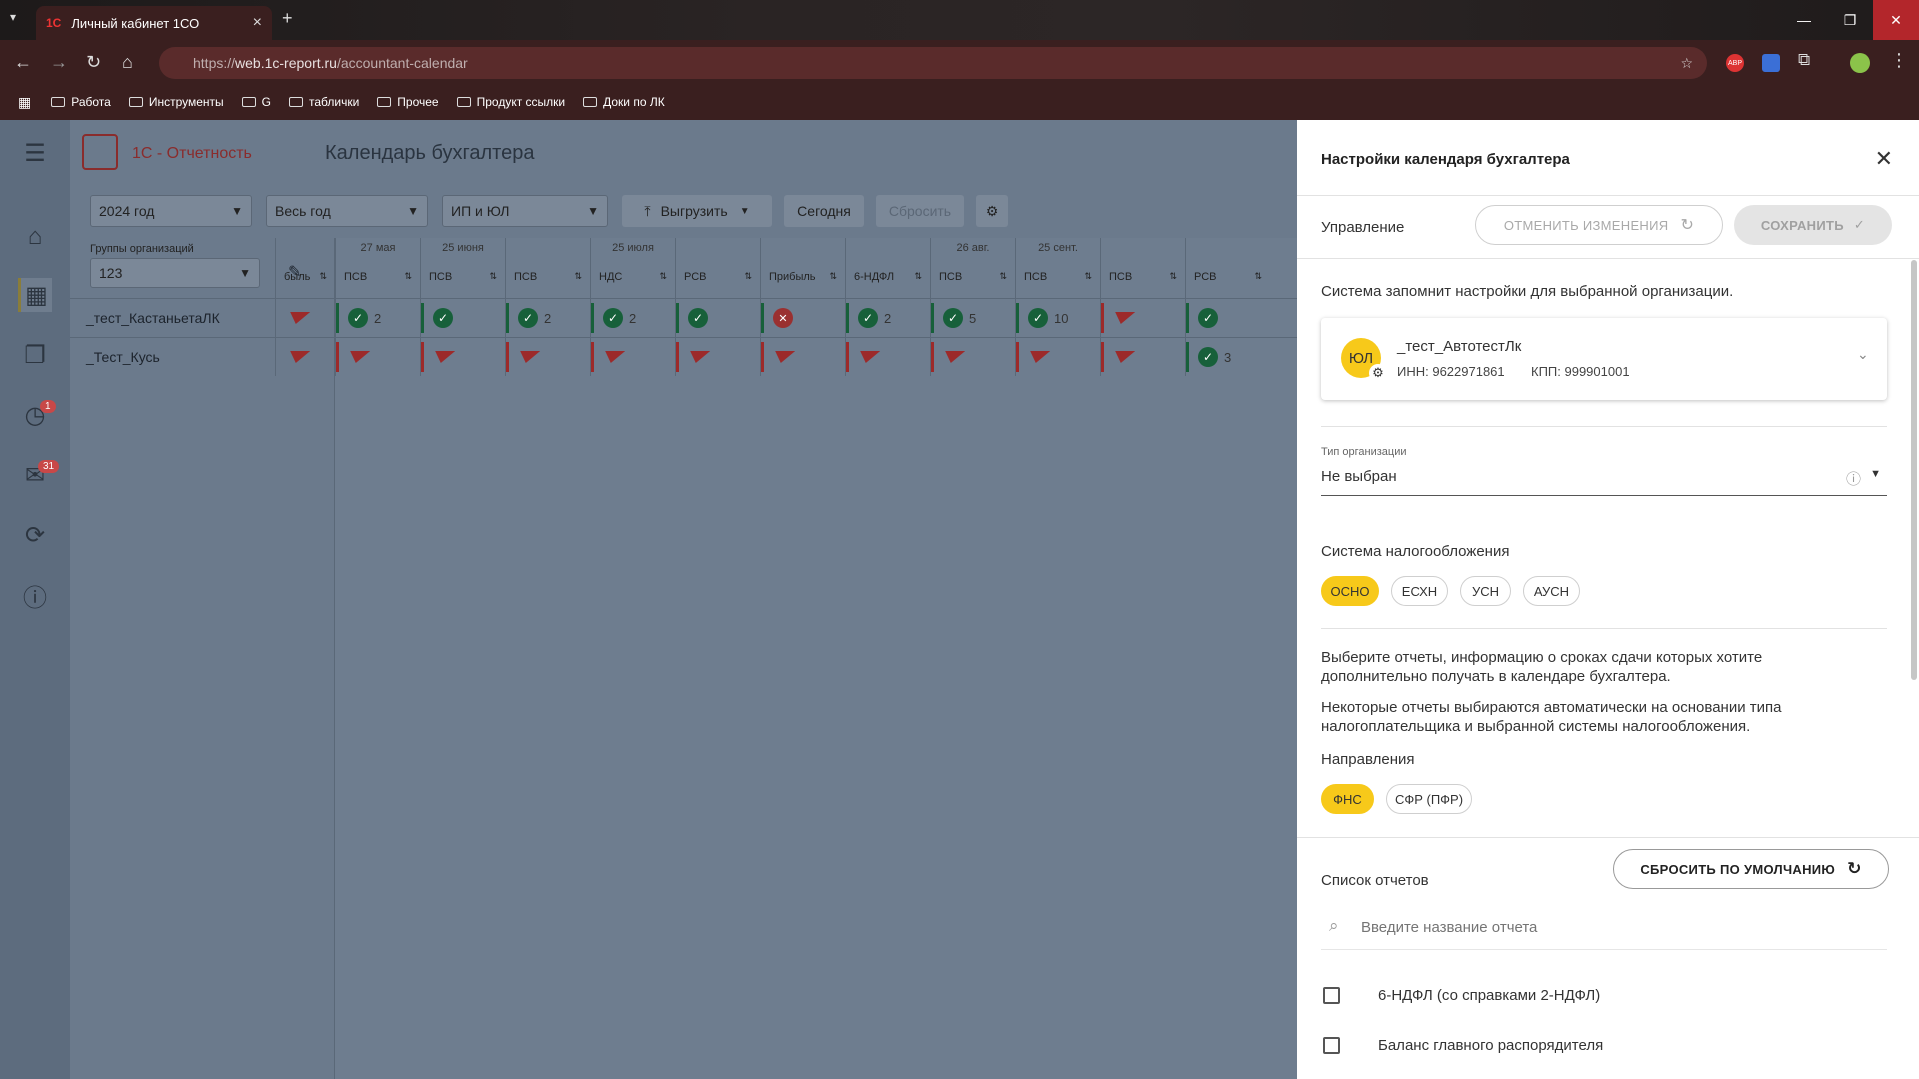  I want to click on year-select: 2024 год ▼, so click(171, 211).